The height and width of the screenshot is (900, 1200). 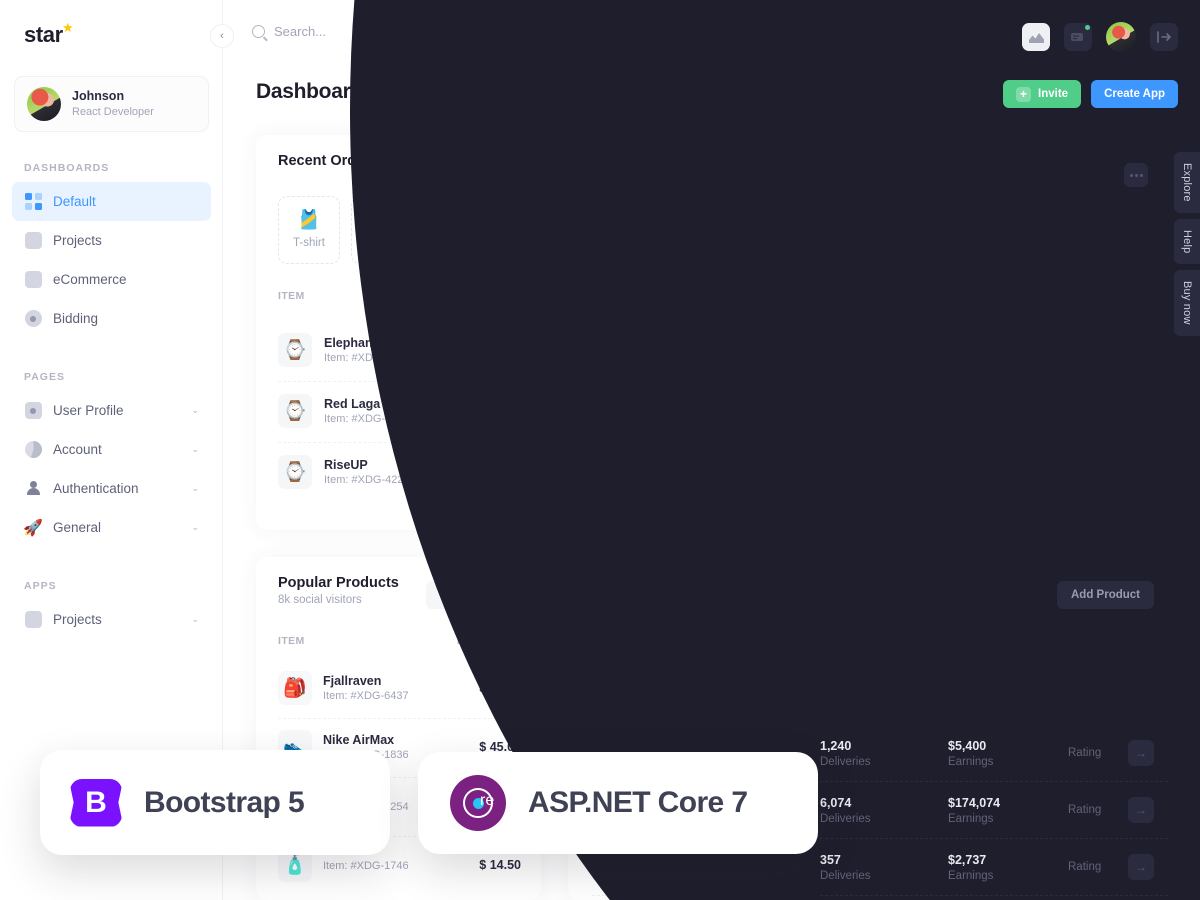 What do you see at coordinates (1085, 810) in the screenshot?
I see `rating-label: Rating` at bounding box center [1085, 810].